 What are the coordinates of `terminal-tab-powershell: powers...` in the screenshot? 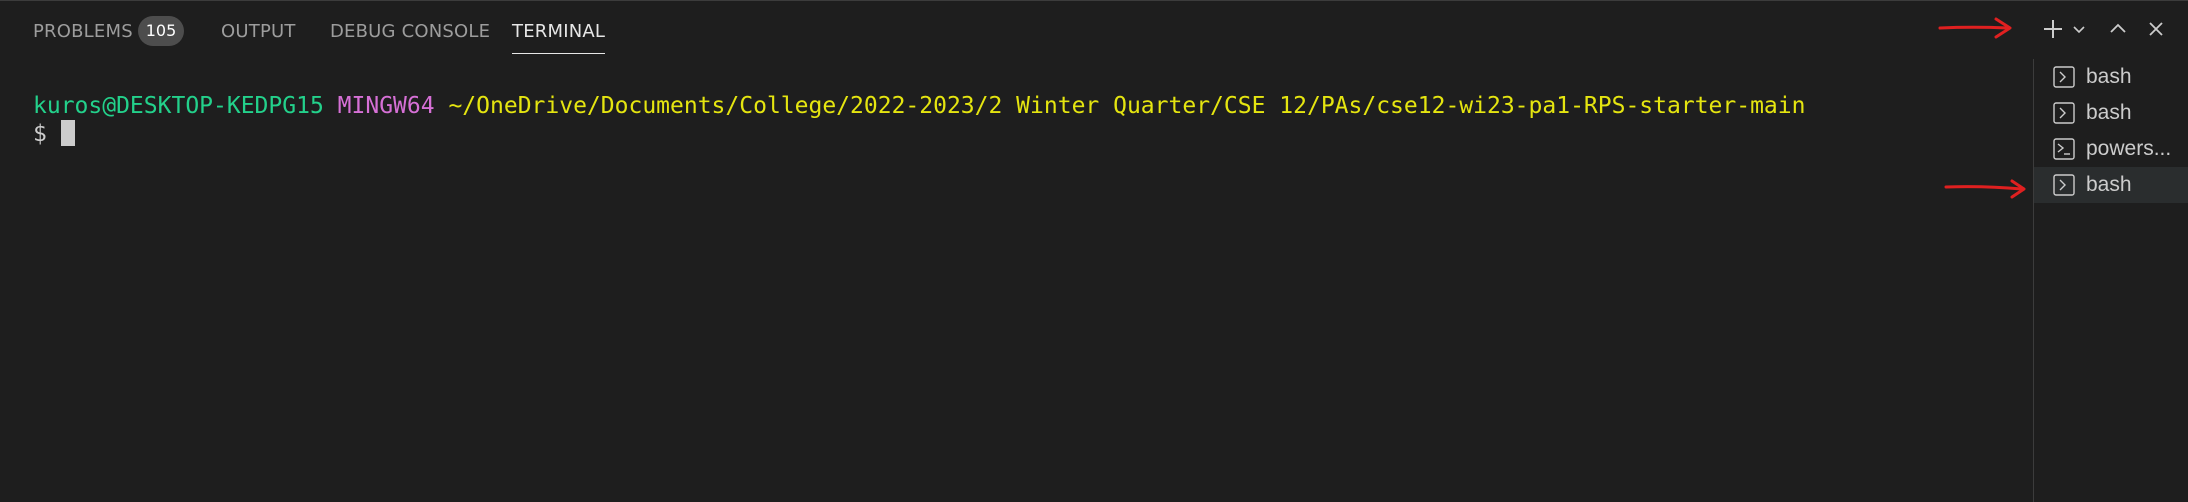 It's located at (2111, 149).